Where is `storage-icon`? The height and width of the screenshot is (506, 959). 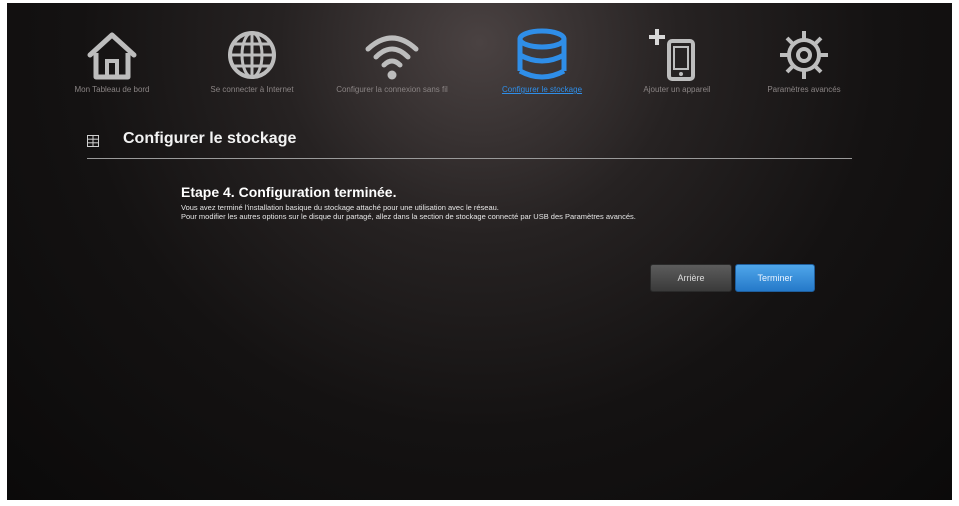
storage-icon is located at coordinates (542, 55).